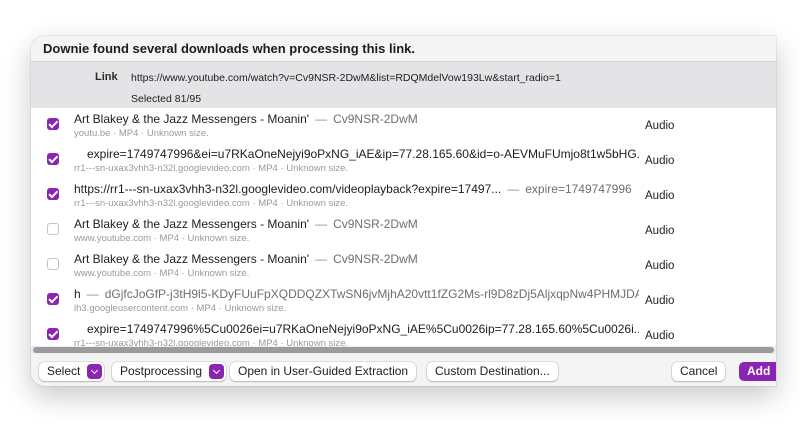 Image resolution: width=800 pixels, height=427 pixels. I want to click on cancel-button: Cancel, so click(699, 371).